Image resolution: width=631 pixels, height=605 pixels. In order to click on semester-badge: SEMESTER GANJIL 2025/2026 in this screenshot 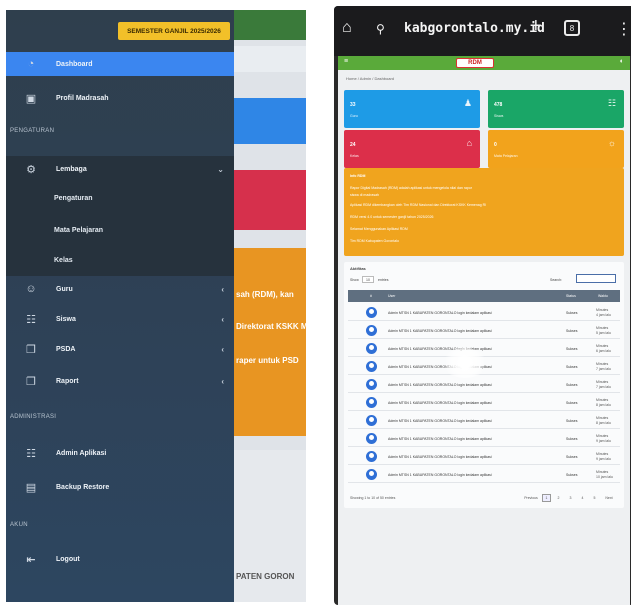, I will do `click(174, 31)`.